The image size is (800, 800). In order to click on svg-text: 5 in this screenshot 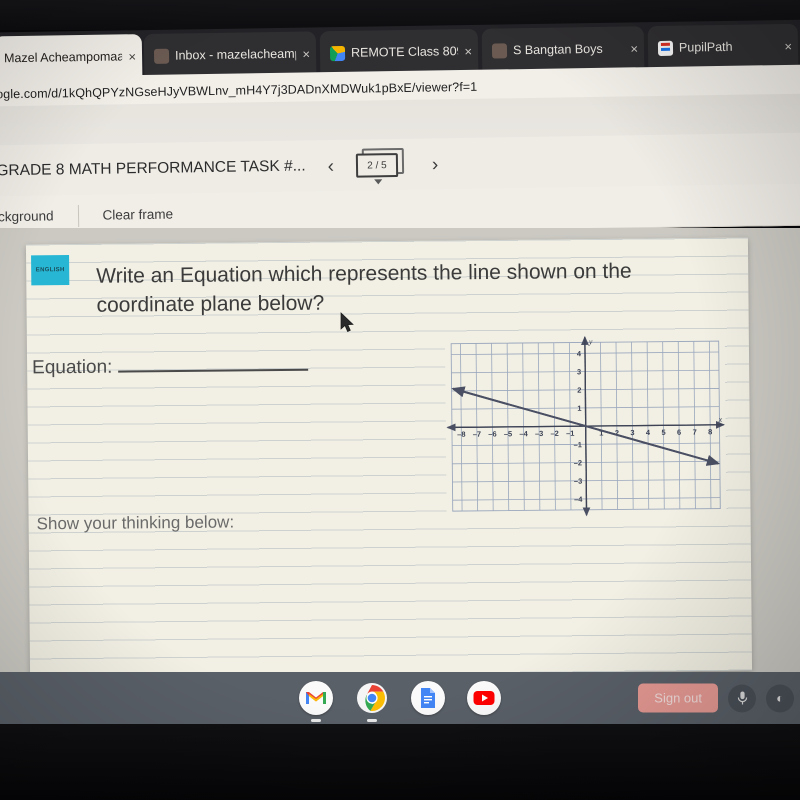, I will do `click(663, 432)`.